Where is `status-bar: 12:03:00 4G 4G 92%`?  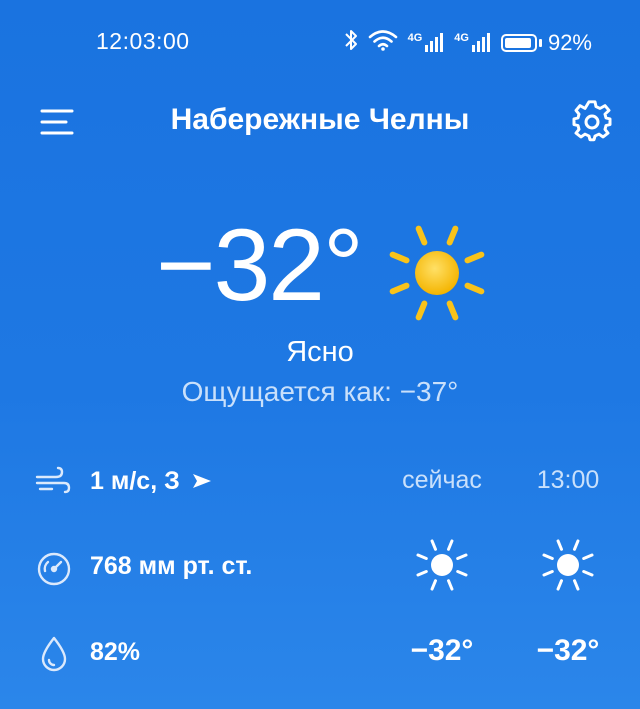
status-bar: 12:03:00 4G 4G 92% is located at coordinates (320, 41).